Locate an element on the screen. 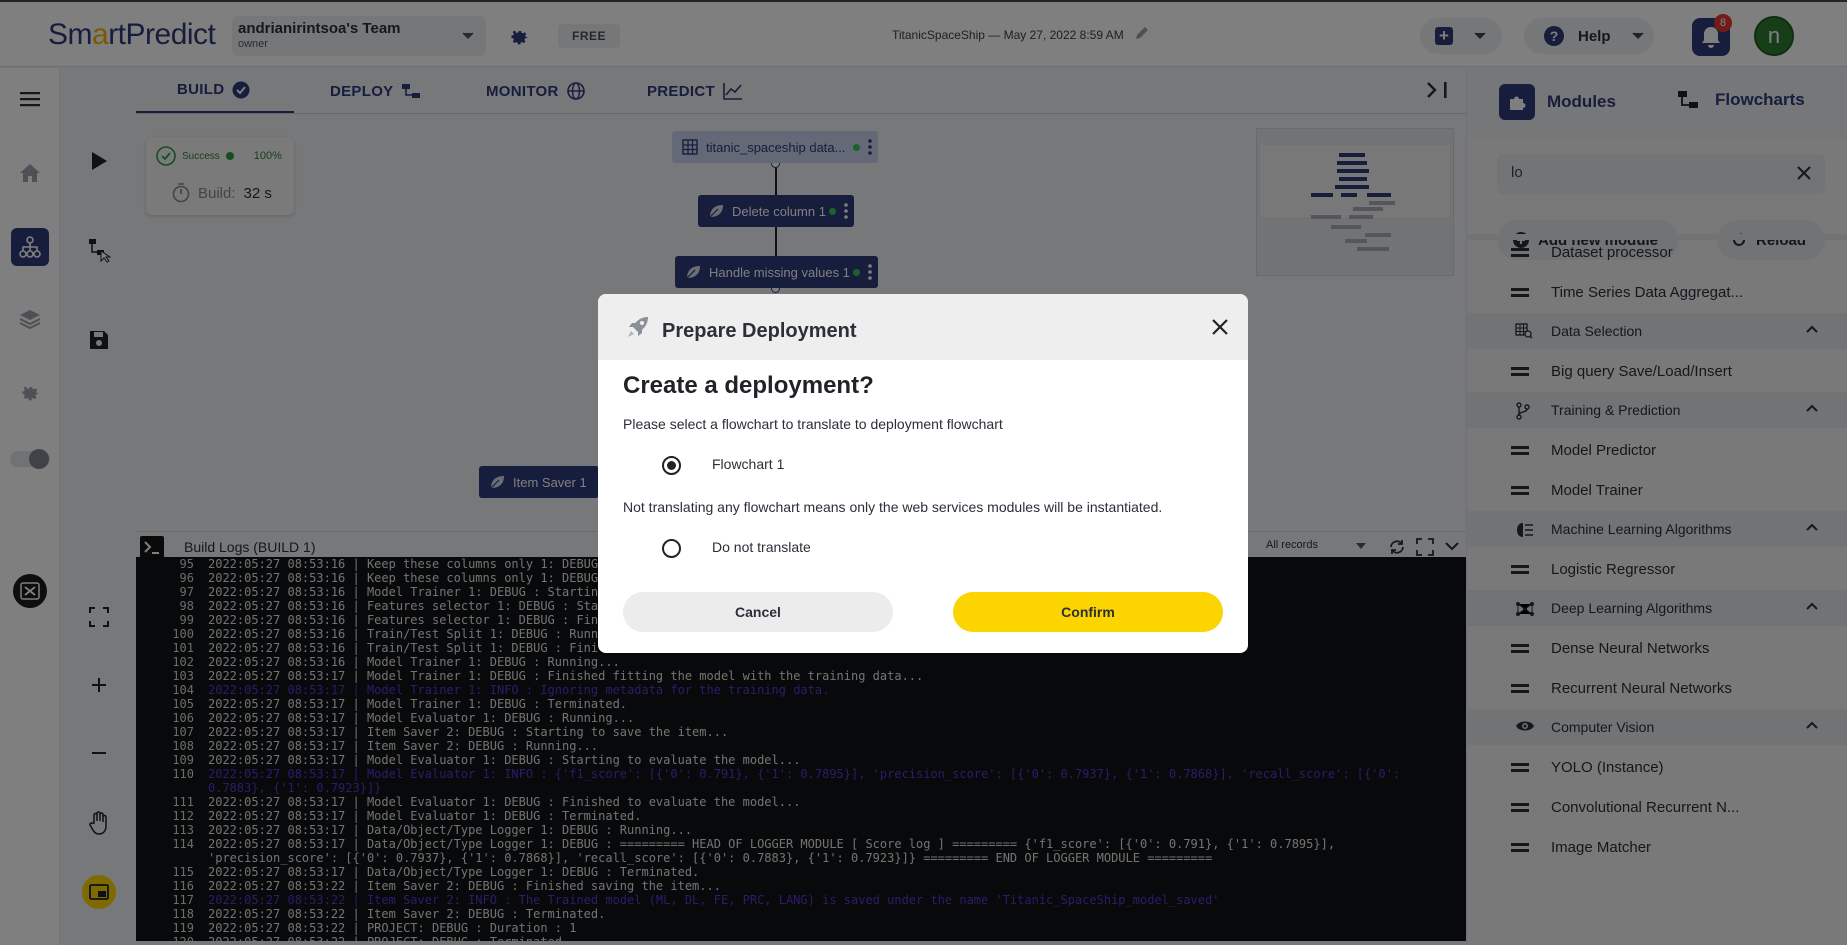 The width and height of the screenshot is (1847, 945). radio-do-not-translate-label: Do not translate is located at coordinates (761, 547).